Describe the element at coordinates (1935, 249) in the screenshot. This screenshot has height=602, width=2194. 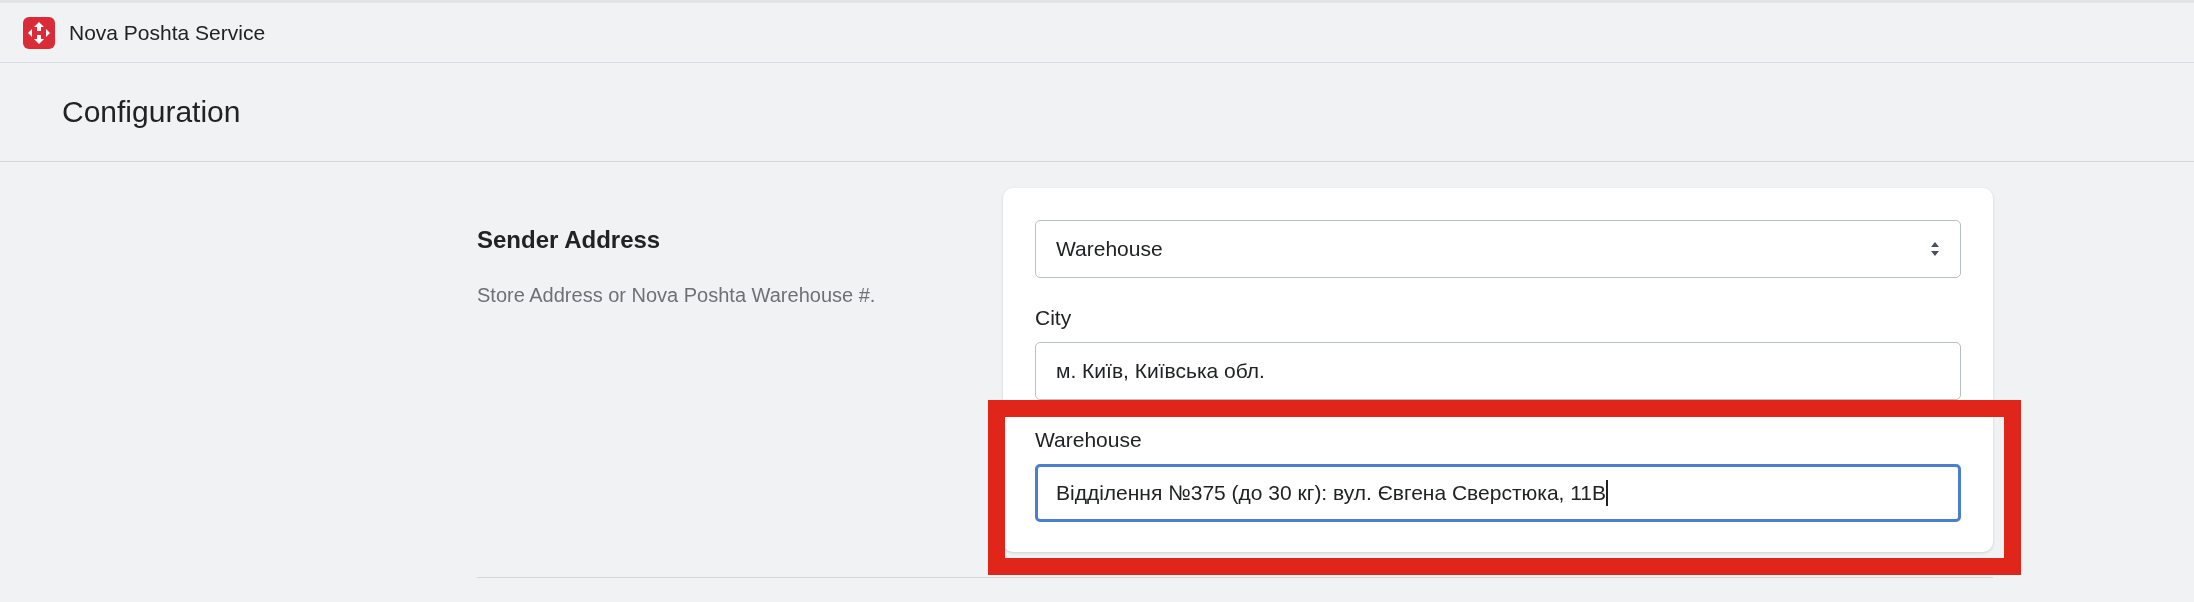
I see `sort-arrows-icon` at that location.